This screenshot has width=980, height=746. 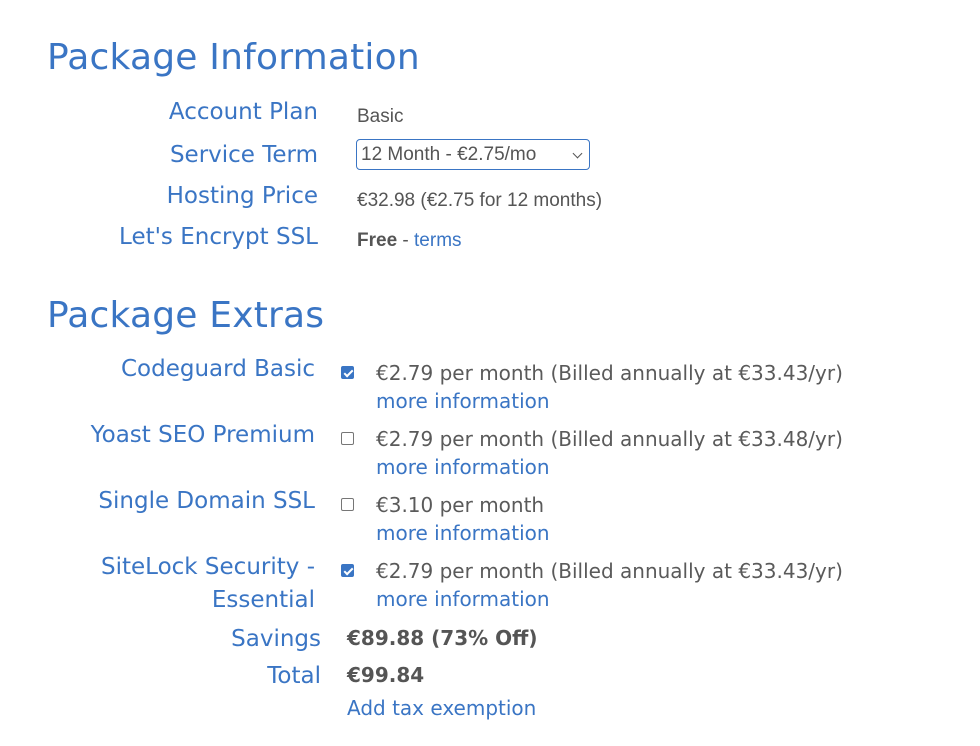 What do you see at coordinates (242, 196) in the screenshot?
I see `hosting-price-label: Hosting Price` at bounding box center [242, 196].